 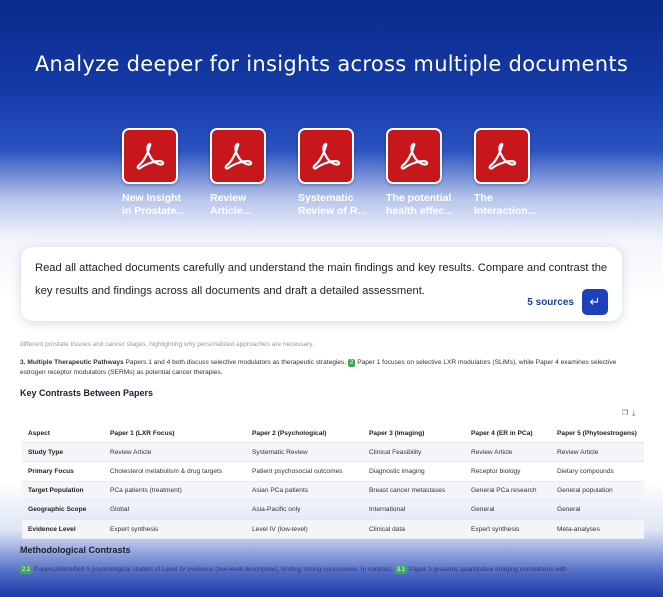 I want to click on table-cell: Dietary compounds, so click(x=597, y=471).